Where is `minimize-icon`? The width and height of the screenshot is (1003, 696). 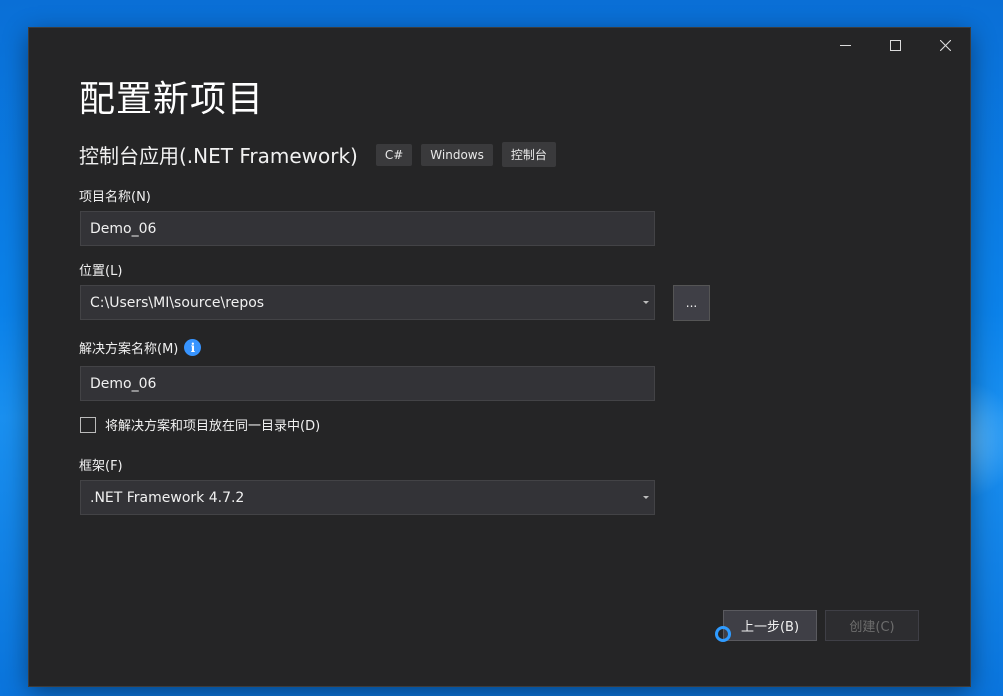
minimize-icon is located at coordinates (845, 45).